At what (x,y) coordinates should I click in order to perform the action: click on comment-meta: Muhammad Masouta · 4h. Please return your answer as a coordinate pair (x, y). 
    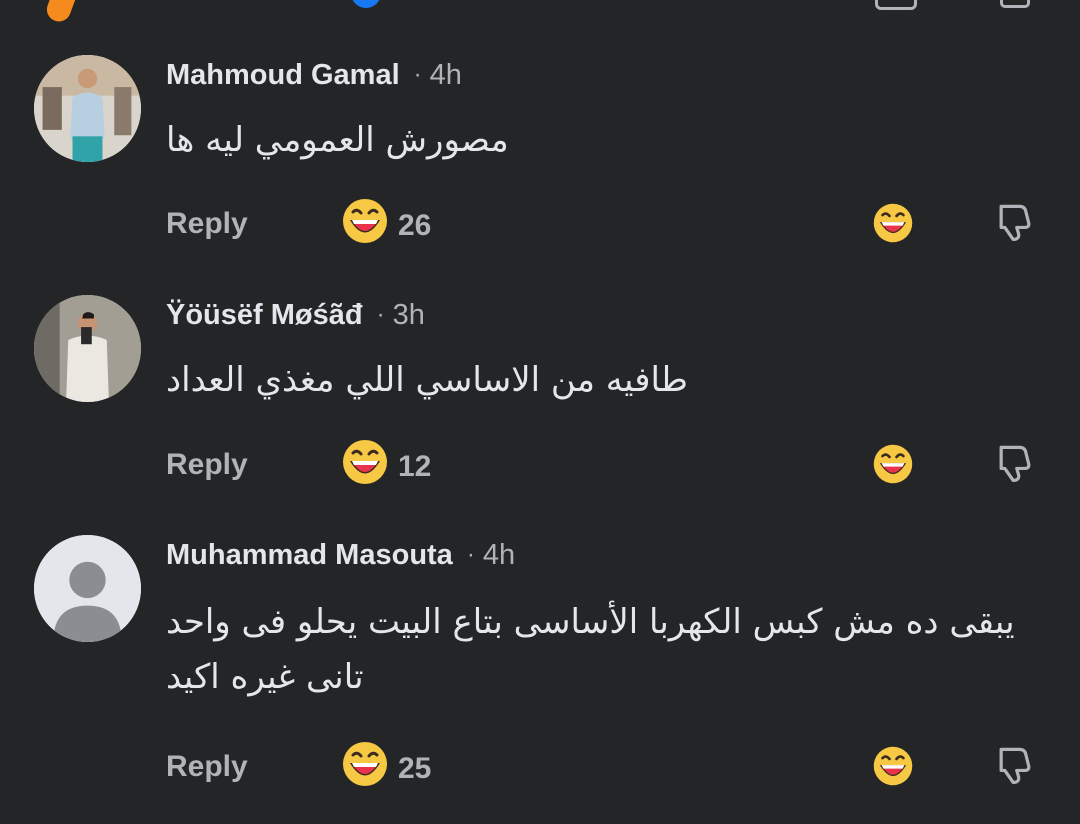
    Looking at the image, I should click on (340, 555).